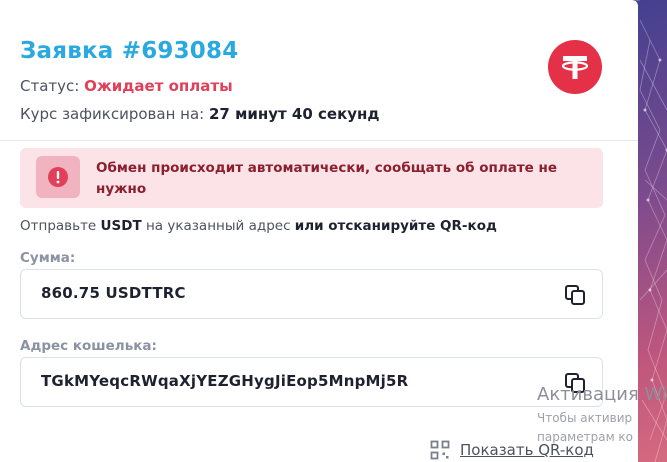  What do you see at coordinates (88, 346) in the screenshot?
I see `wallet-label: Адрес кошелька:` at bounding box center [88, 346].